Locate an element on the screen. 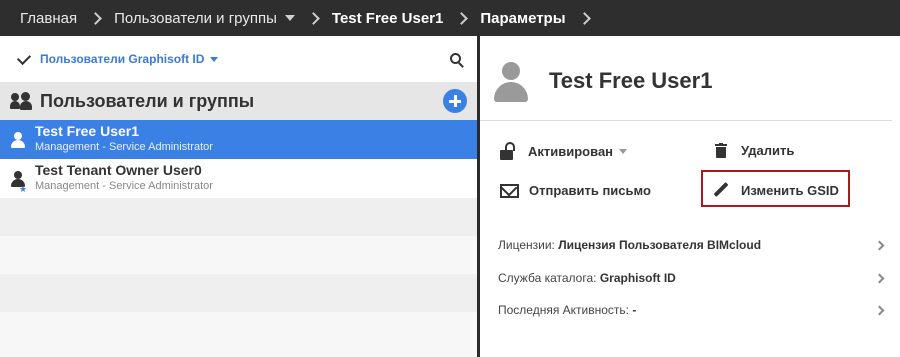  star-icon: ★ is located at coordinates (23, 189).